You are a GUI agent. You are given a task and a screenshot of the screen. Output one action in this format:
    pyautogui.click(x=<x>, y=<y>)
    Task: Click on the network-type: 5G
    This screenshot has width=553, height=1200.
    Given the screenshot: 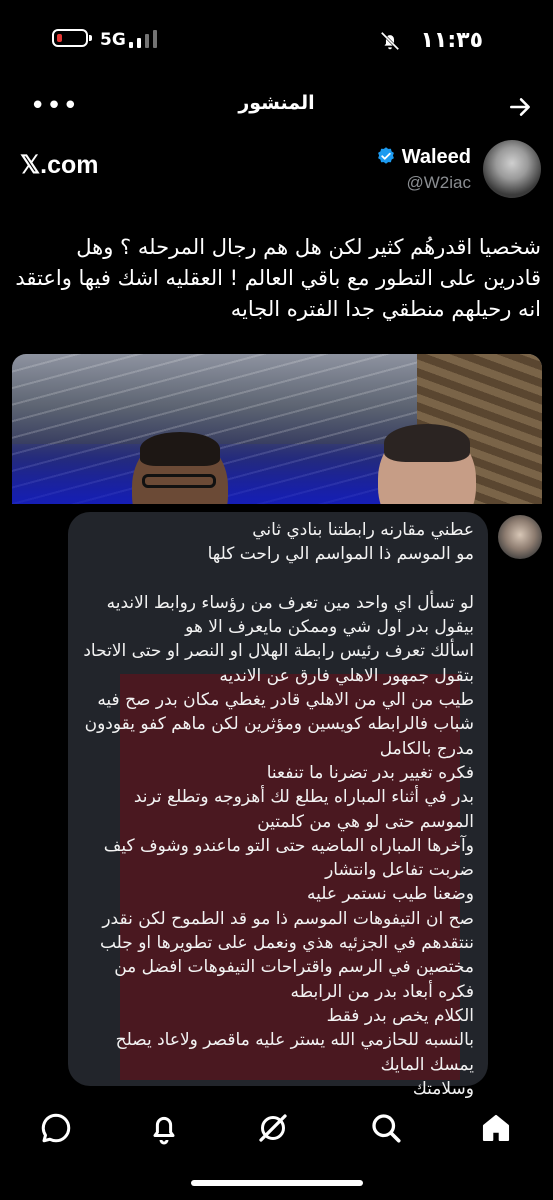 What is the action you would take?
    pyautogui.click(x=113, y=40)
    